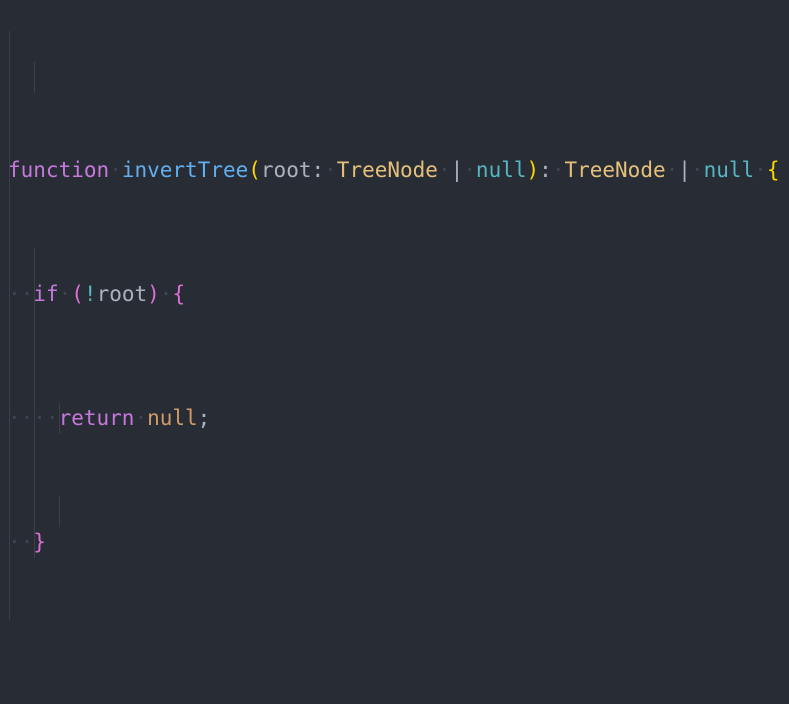 Image resolution: width=789 pixels, height=704 pixels. Describe the element at coordinates (185, 170) in the screenshot. I see `token-function-name: invertTree` at that location.